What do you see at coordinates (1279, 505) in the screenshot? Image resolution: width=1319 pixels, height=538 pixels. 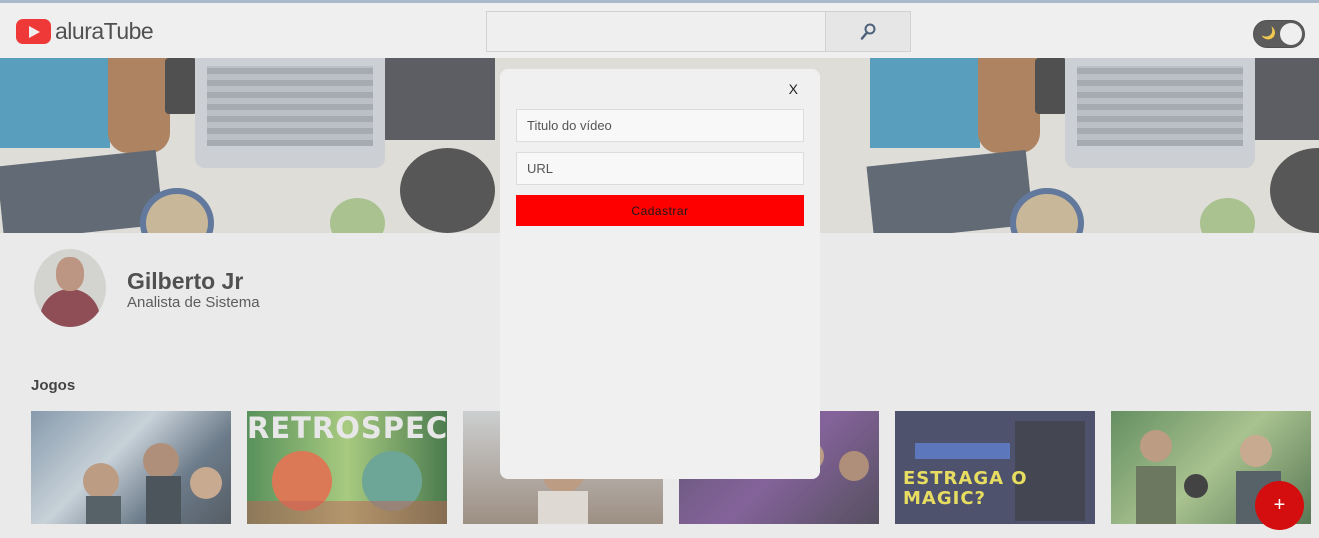 I see `add-video-button: +` at bounding box center [1279, 505].